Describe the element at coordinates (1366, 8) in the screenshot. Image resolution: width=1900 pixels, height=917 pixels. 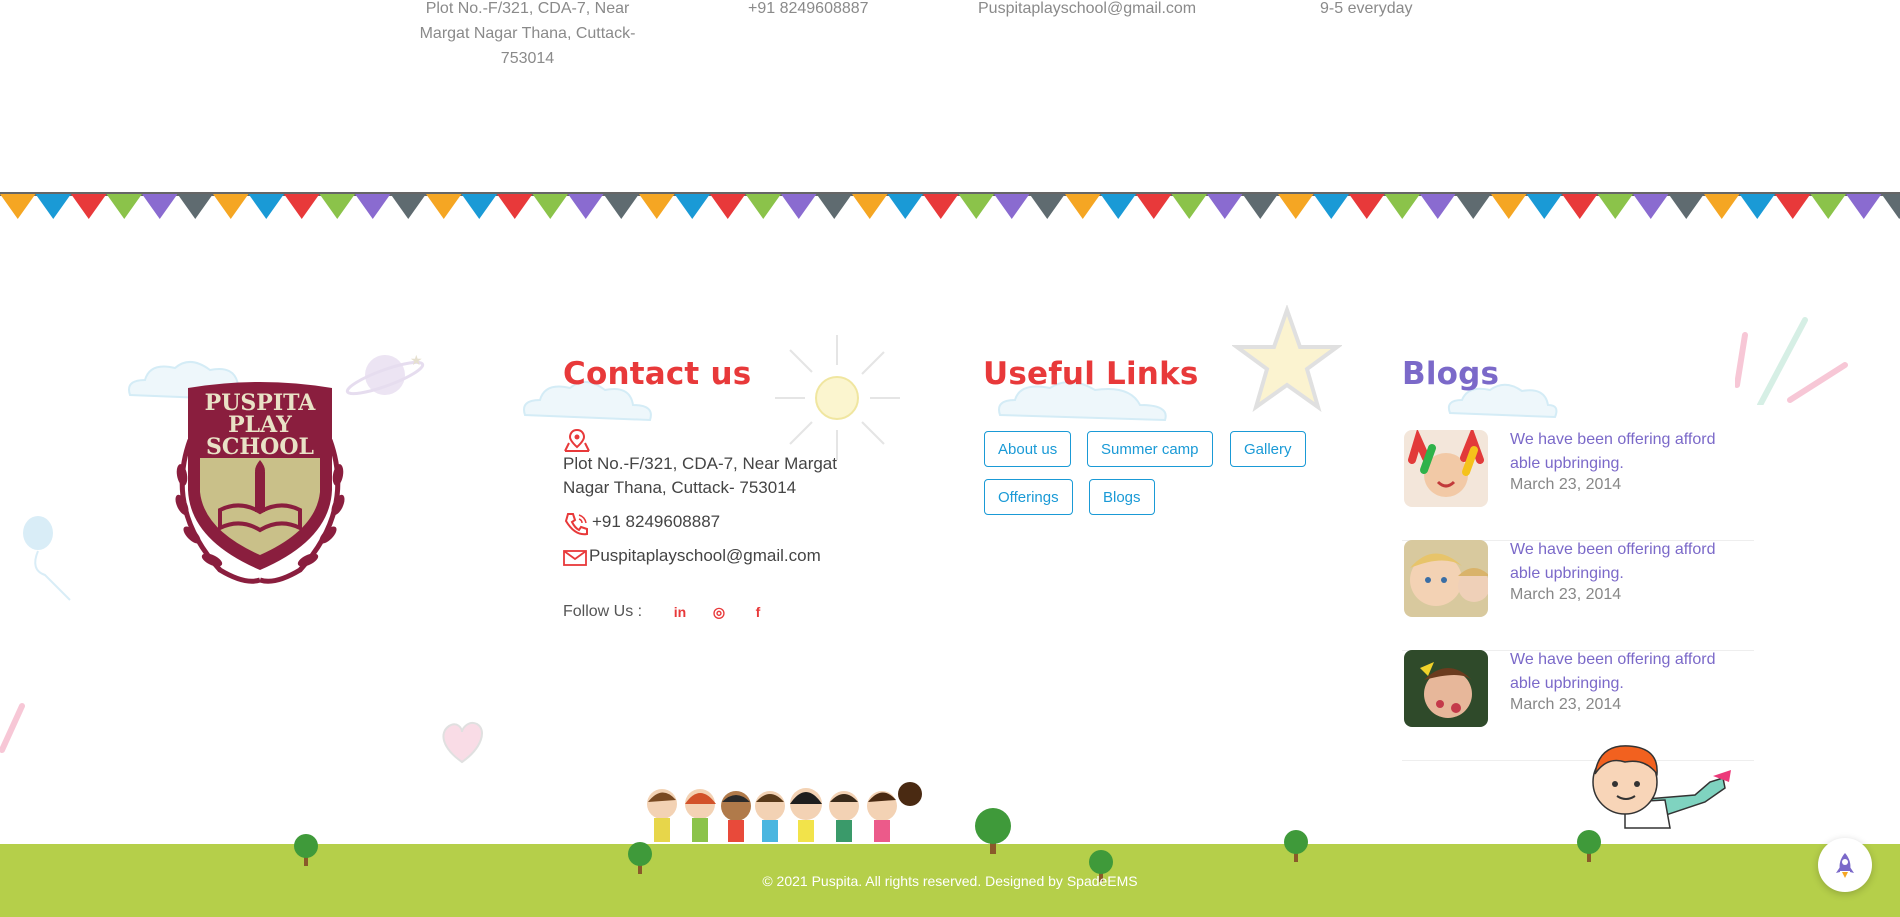
I see `top-hours: 9-5 everyday` at that location.